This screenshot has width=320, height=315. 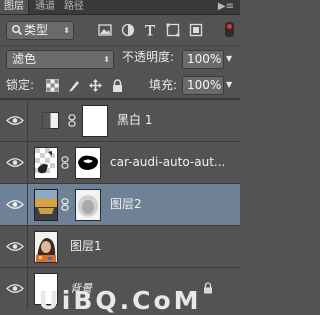 What do you see at coordinates (126, 204) in the screenshot?
I see `layer-name: 图层2` at bounding box center [126, 204].